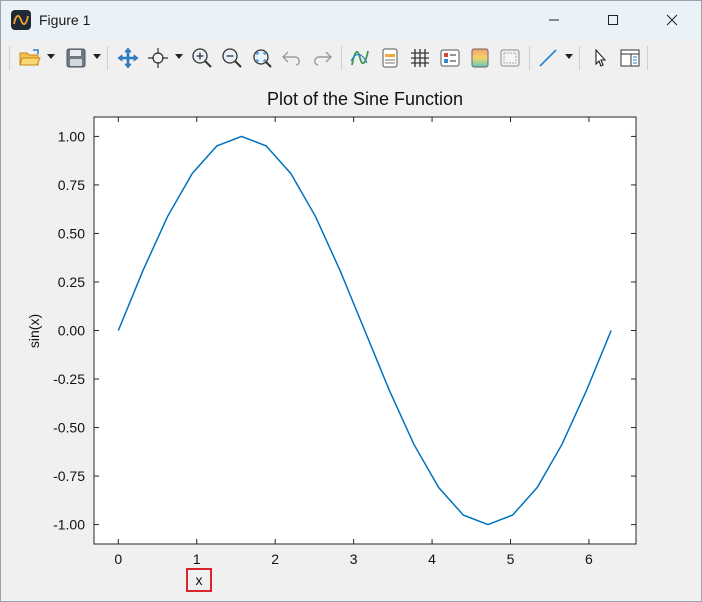 The height and width of the screenshot is (602, 702). What do you see at coordinates (179, 57) in the screenshot?
I see `cursor-dropdown-chevron-icon` at bounding box center [179, 57].